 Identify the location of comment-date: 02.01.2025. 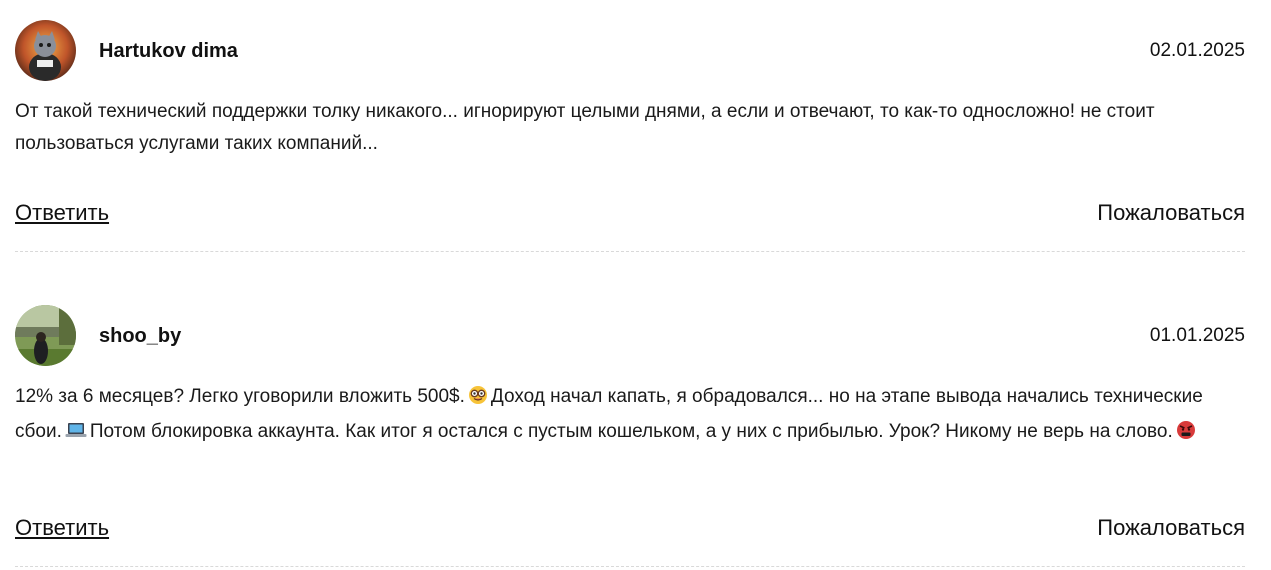
(1197, 50).